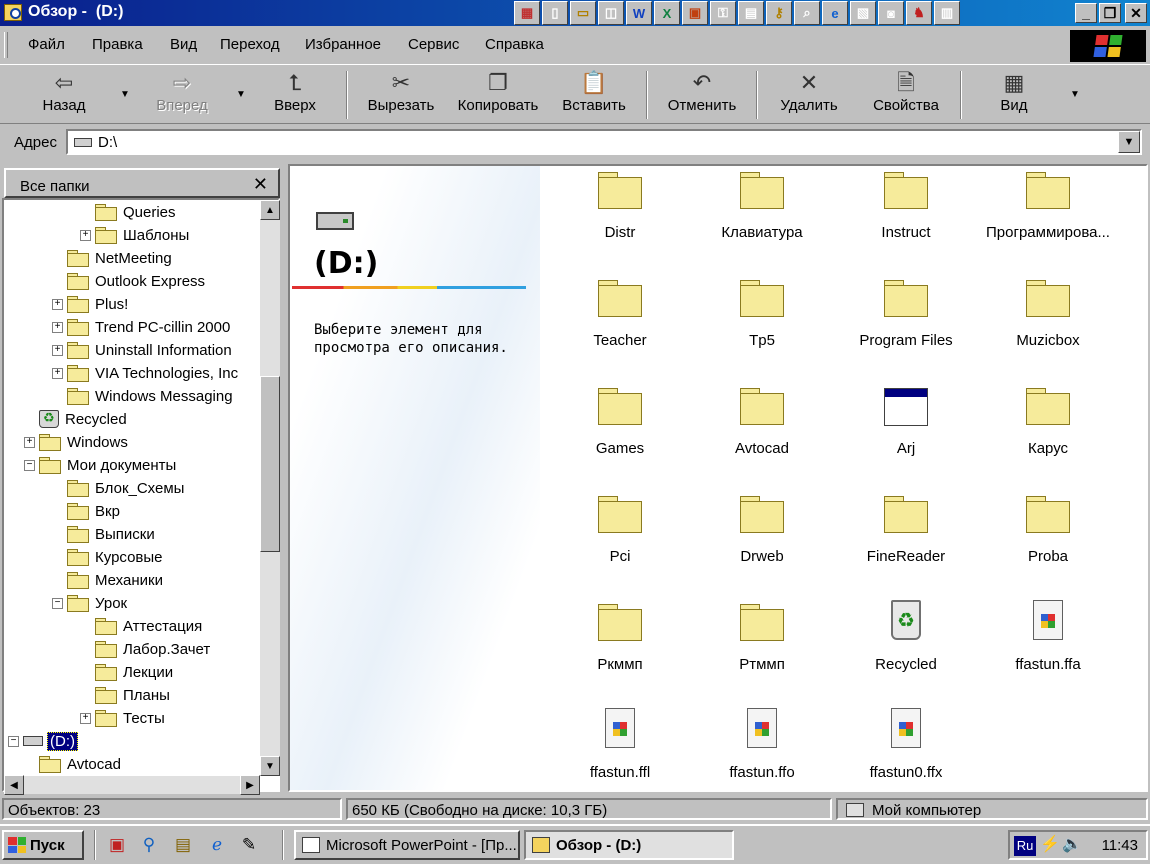  What do you see at coordinates (237, 95) in the screenshot?
I see `forward-dropdown: ▼` at bounding box center [237, 95].